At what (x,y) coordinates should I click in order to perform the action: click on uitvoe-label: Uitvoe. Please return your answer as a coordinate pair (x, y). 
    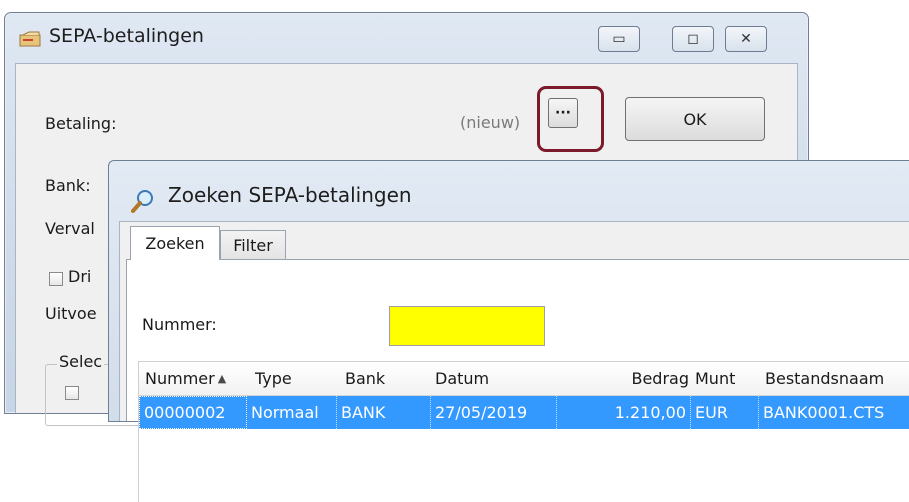
    Looking at the image, I should click on (71, 313).